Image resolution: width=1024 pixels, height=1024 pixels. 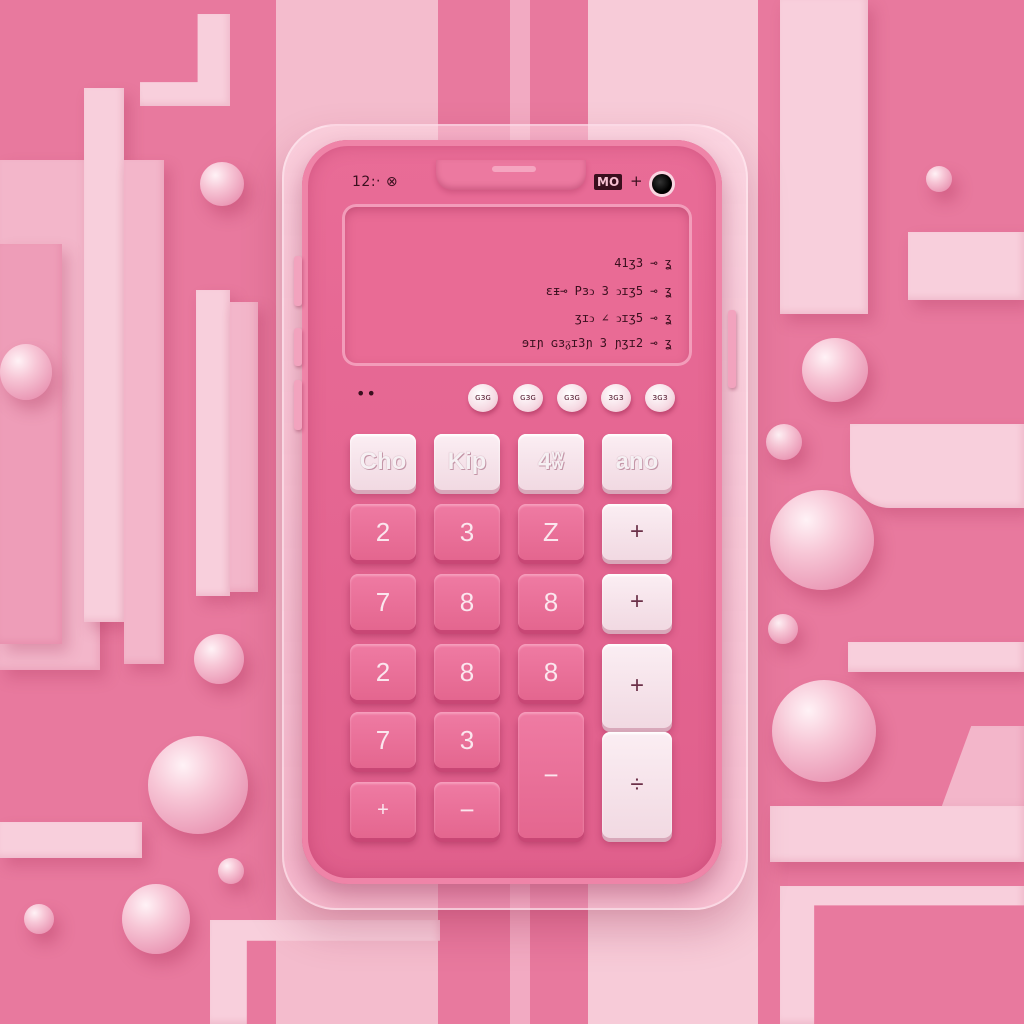 I want to click on key-plus-small: +, so click(x=383, y=810).